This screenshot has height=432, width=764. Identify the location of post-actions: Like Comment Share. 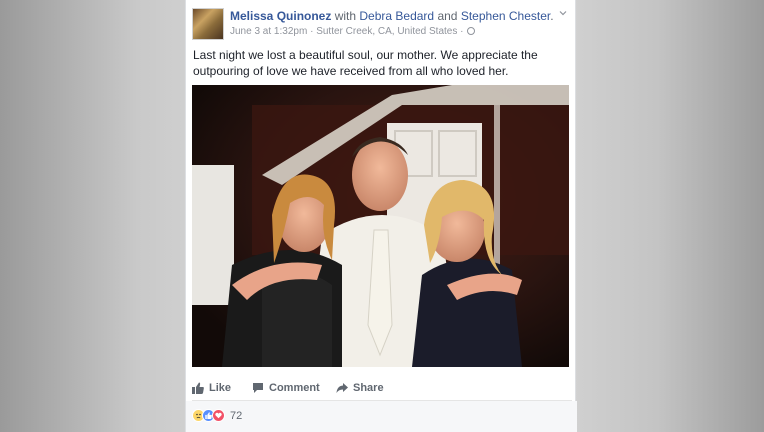
(382, 388).